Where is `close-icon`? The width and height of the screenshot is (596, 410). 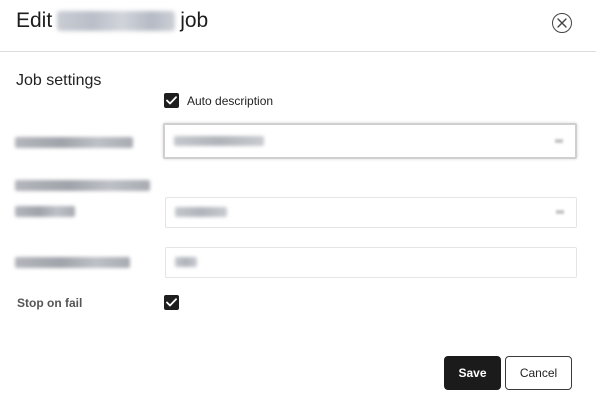
close-icon is located at coordinates (562, 23).